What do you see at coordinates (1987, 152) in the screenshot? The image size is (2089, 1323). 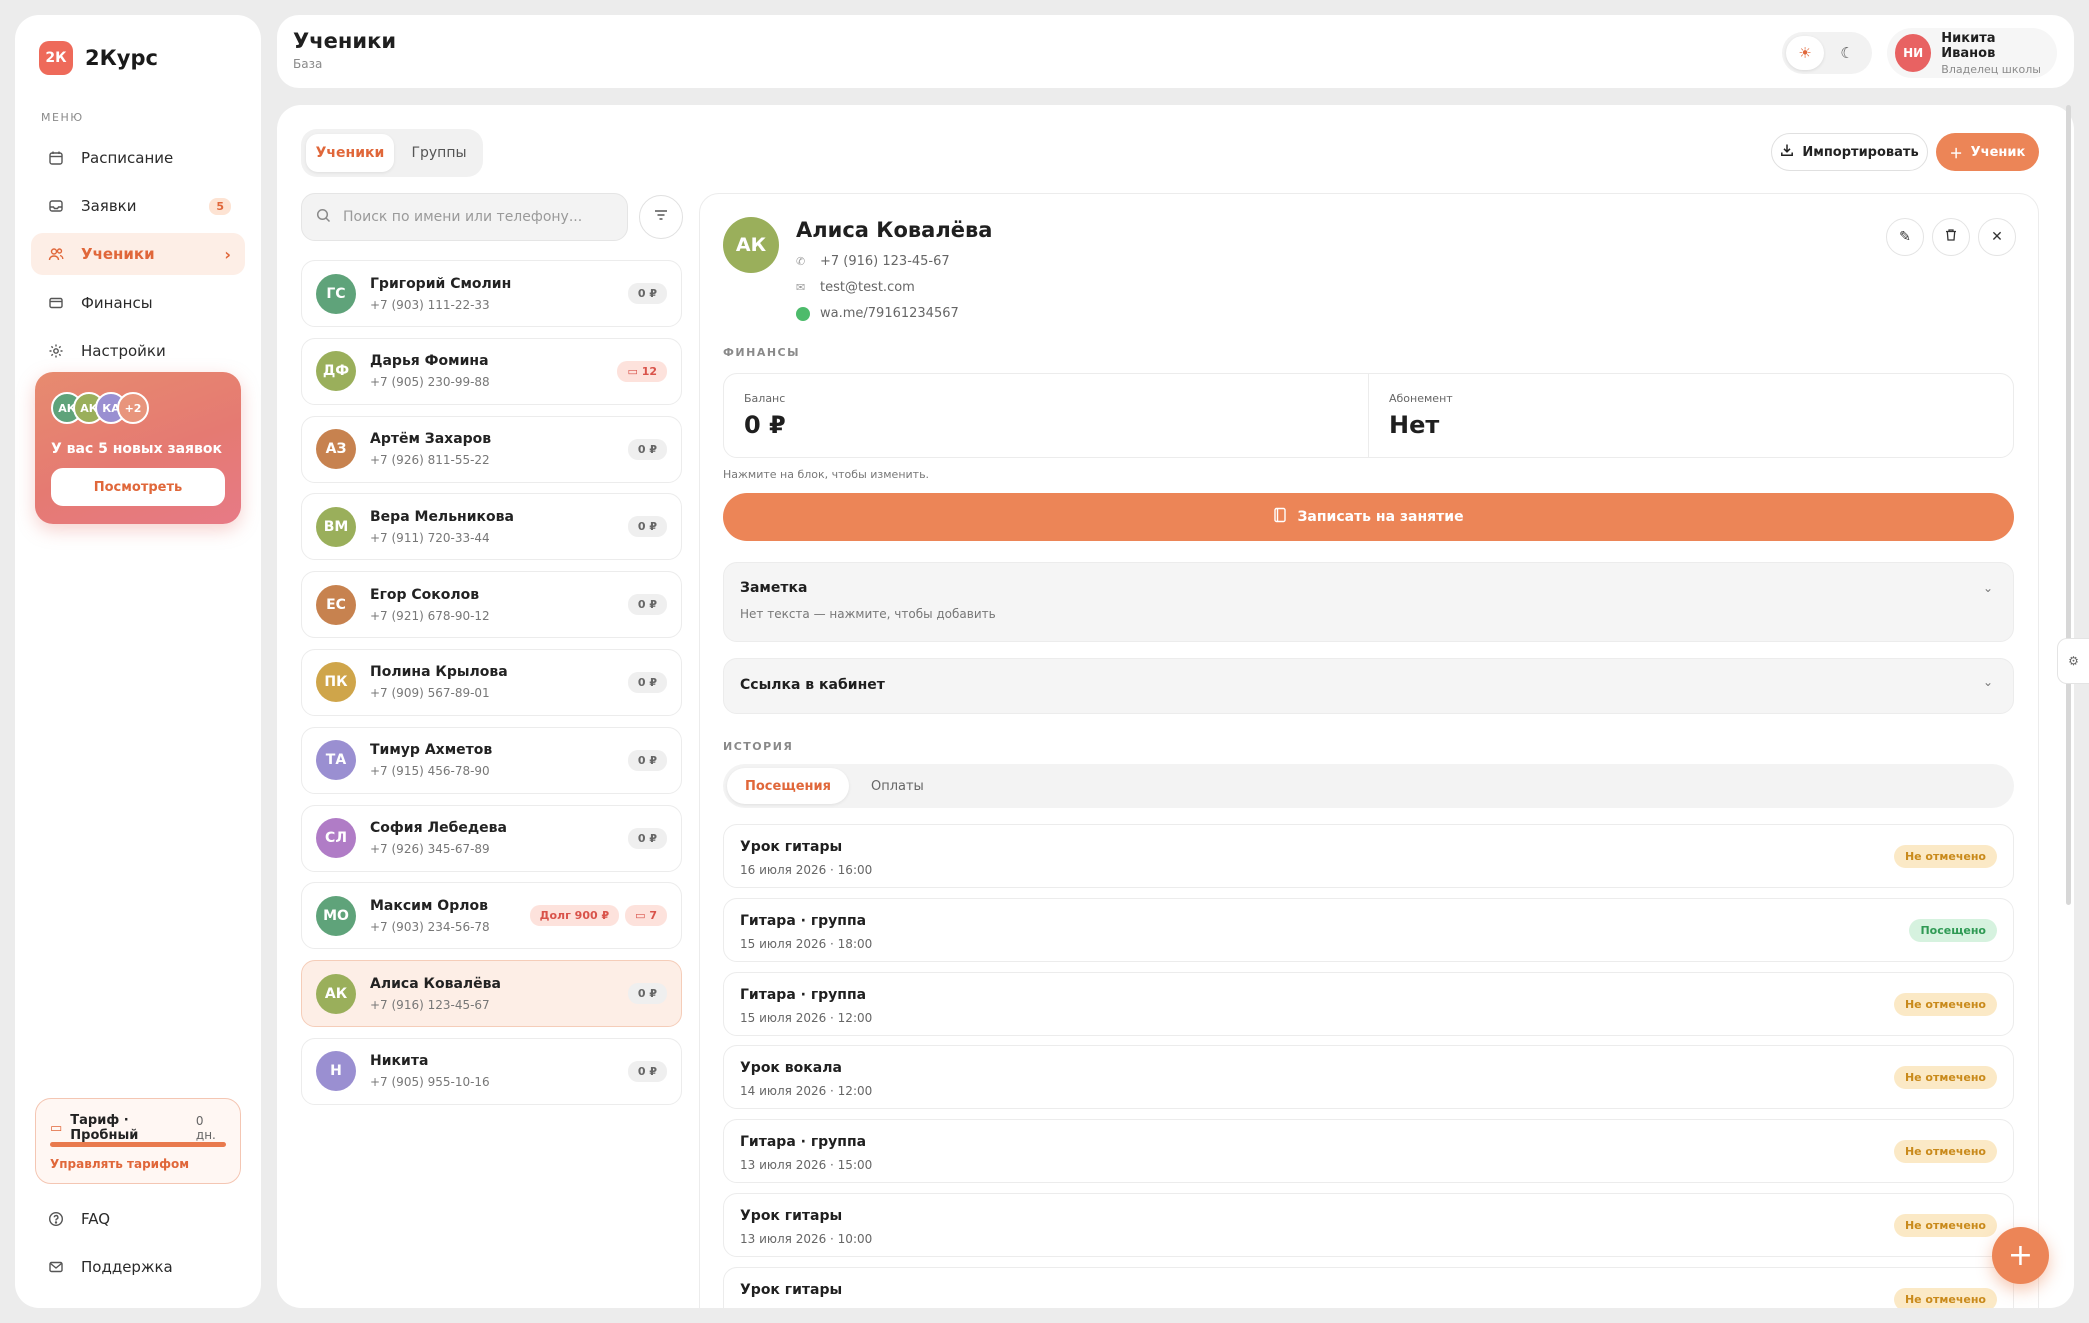 I see `add-student-button: ＋ Ученик` at bounding box center [1987, 152].